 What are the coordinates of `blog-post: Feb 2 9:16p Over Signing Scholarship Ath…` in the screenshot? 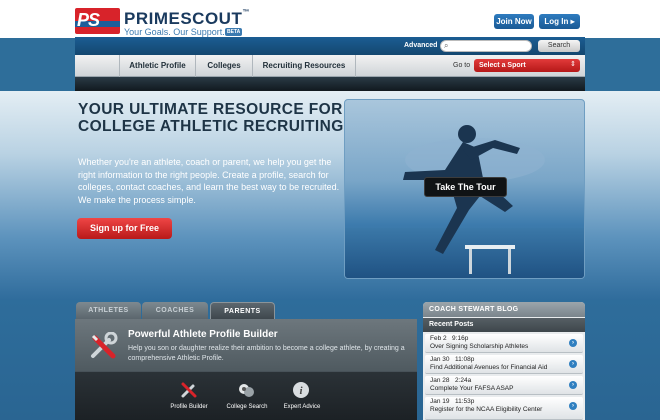 It's located at (504, 343).